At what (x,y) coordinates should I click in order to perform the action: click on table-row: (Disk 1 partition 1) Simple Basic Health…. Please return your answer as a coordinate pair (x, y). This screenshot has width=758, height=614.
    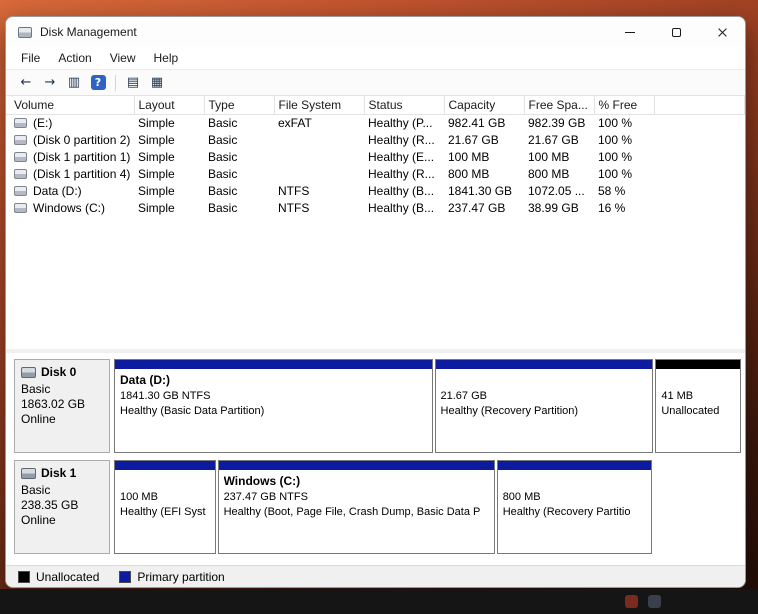
    Looking at the image, I should click on (375, 157).